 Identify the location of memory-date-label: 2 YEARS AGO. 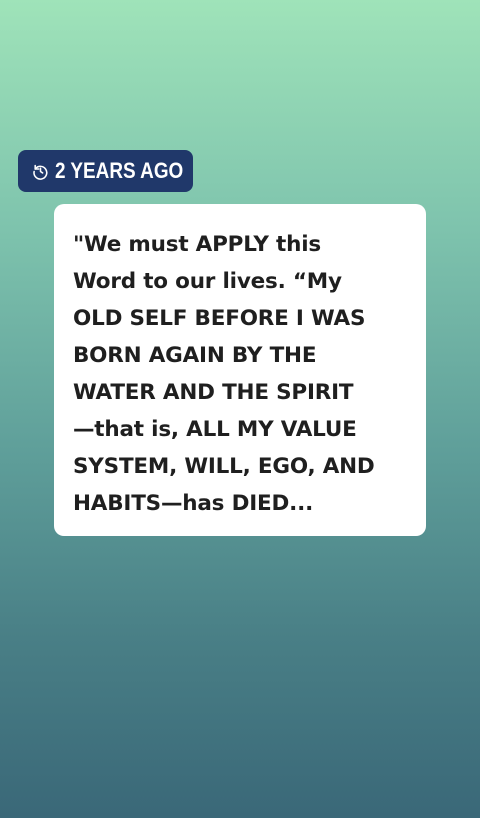
(119, 170).